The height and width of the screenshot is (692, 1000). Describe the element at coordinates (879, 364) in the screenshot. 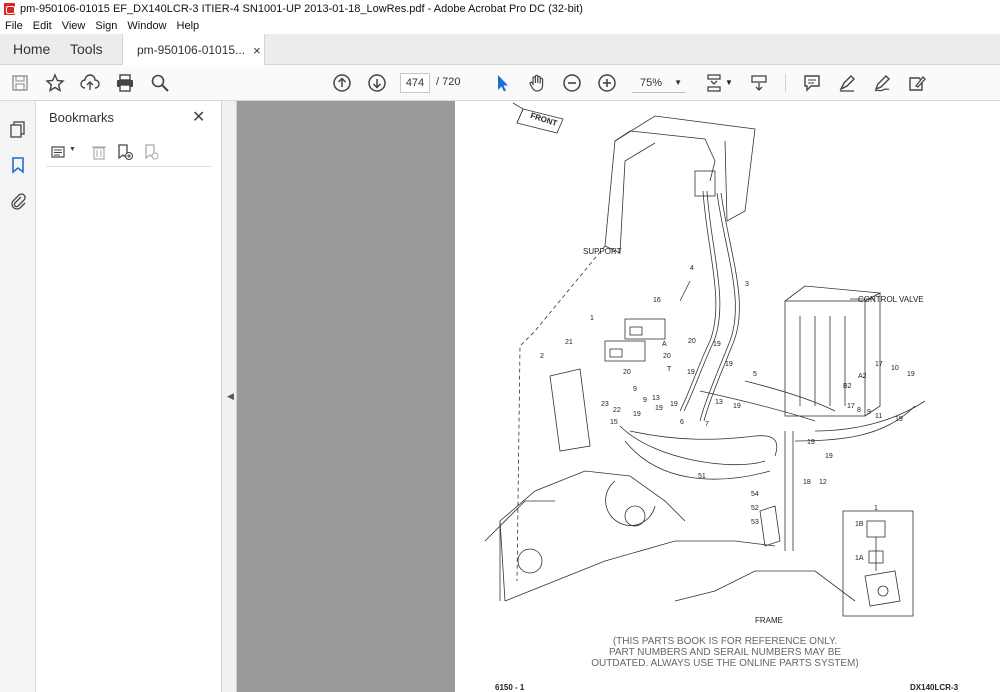

I see `part-number: 17` at that location.